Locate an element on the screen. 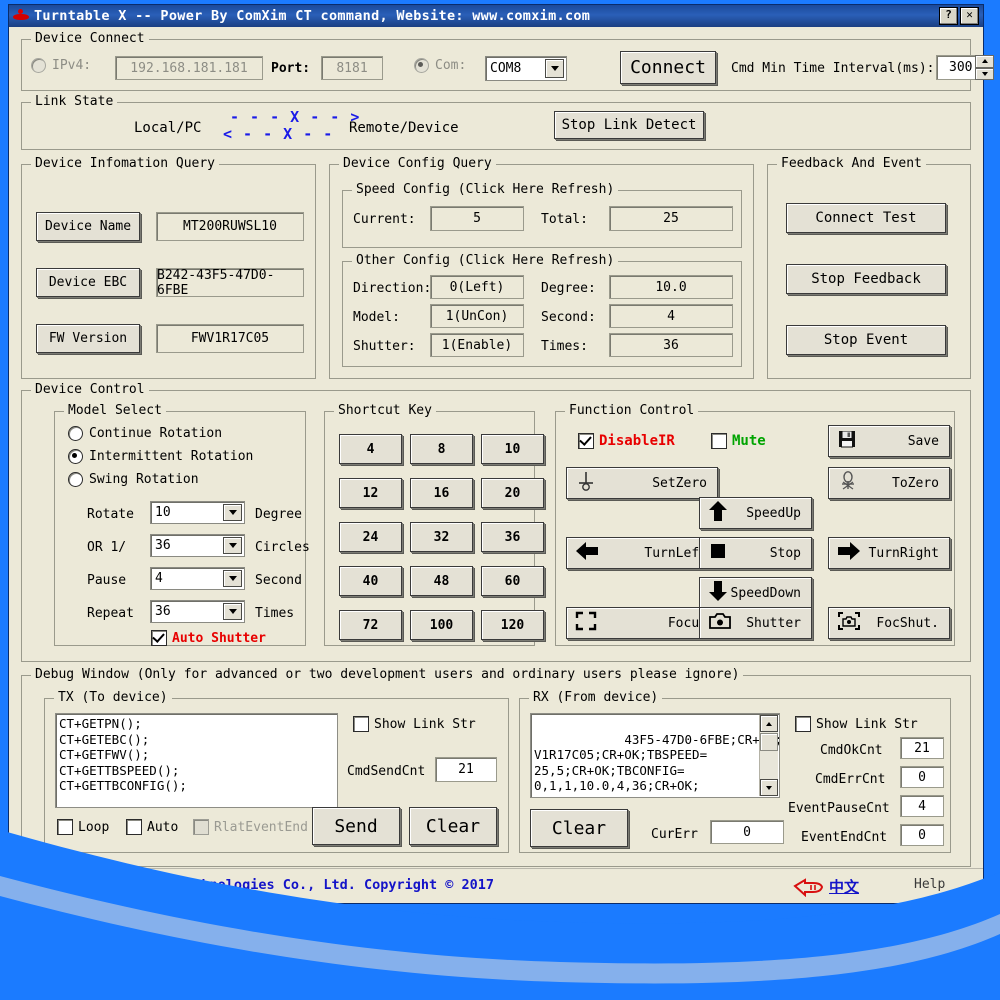 Image resolution: width=1000 pixels, height=1000 pixels. fw-version-button: FW Version is located at coordinates (88, 338).